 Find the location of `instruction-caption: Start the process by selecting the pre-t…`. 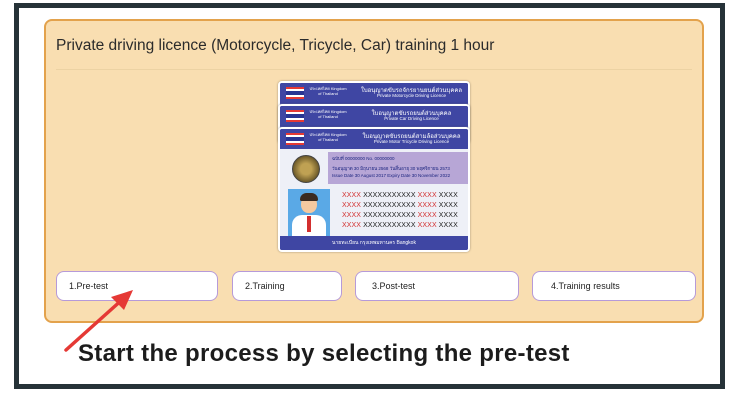

instruction-caption: Start the process by selecting the pre-t… is located at coordinates (324, 353).